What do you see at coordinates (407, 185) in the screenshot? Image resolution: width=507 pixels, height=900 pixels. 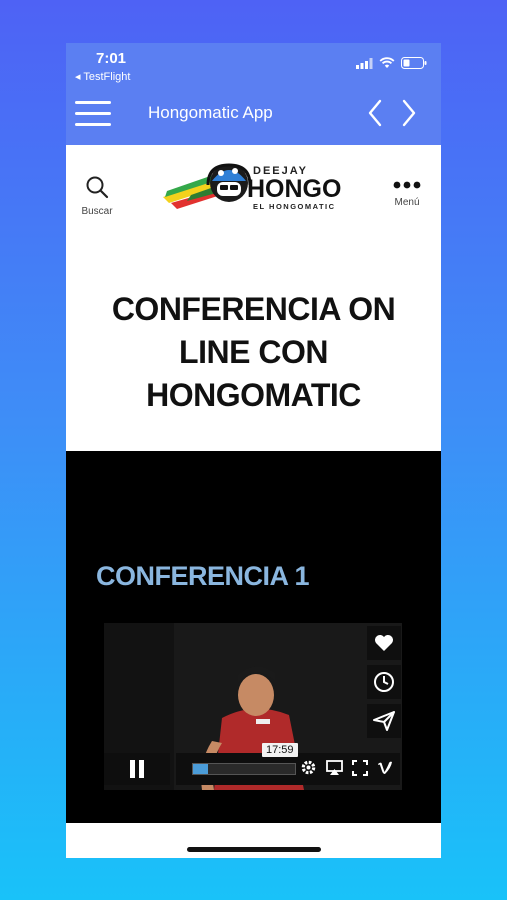 I see `more-dots-icon` at bounding box center [407, 185].